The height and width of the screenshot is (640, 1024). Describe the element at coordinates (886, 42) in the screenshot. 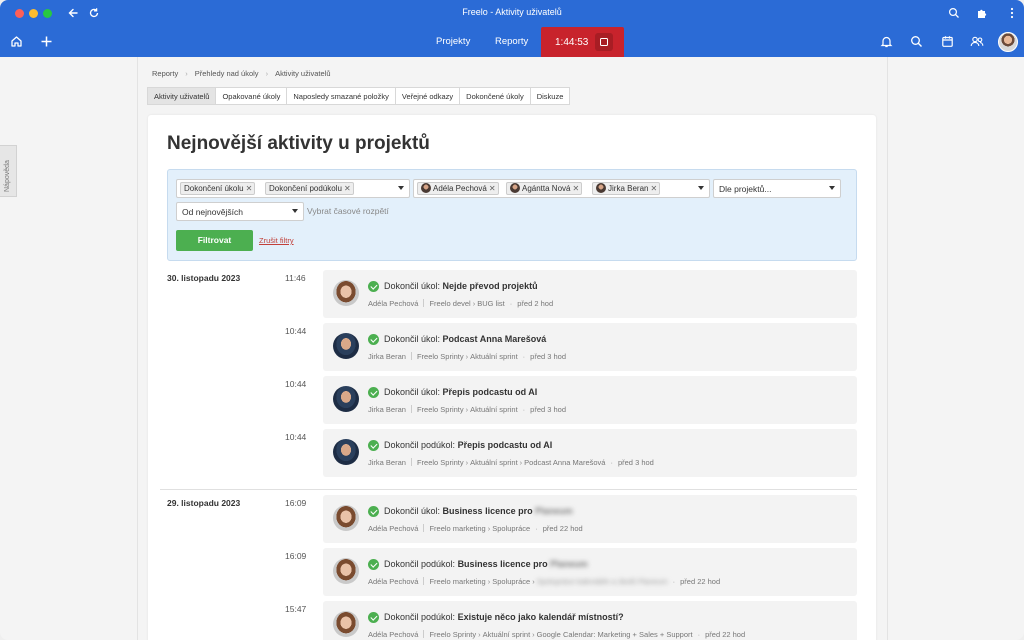

I see `notifications-bell-icon` at that location.